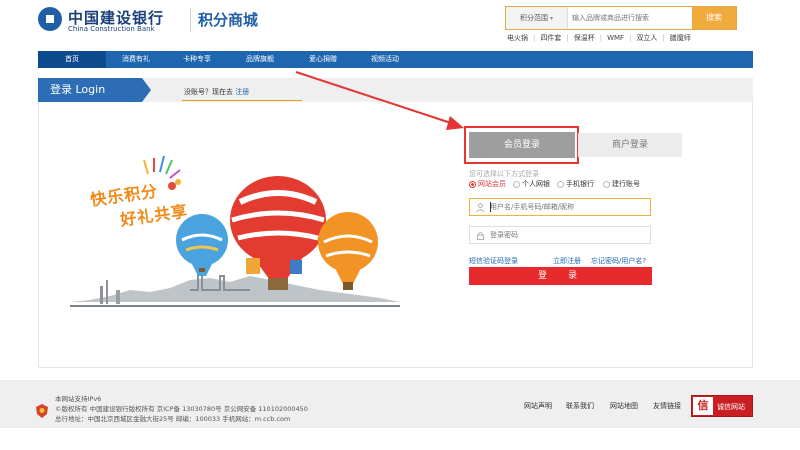  I want to click on radio-label: 手机银行, so click(580, 184).